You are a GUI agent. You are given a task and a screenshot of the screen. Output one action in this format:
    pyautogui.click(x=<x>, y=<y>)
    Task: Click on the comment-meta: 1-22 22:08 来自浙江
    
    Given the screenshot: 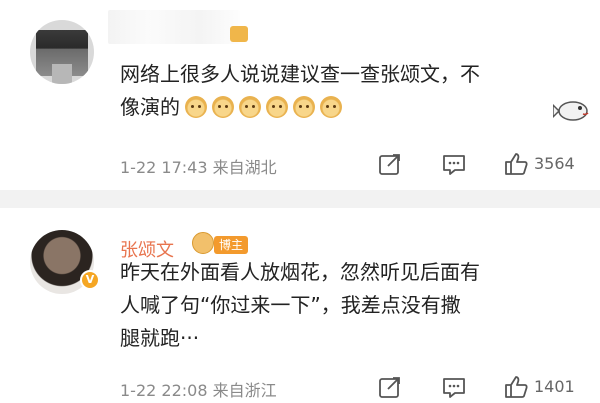 What is the action you would take?
    pyautogui.click(x=198, y=390)
    